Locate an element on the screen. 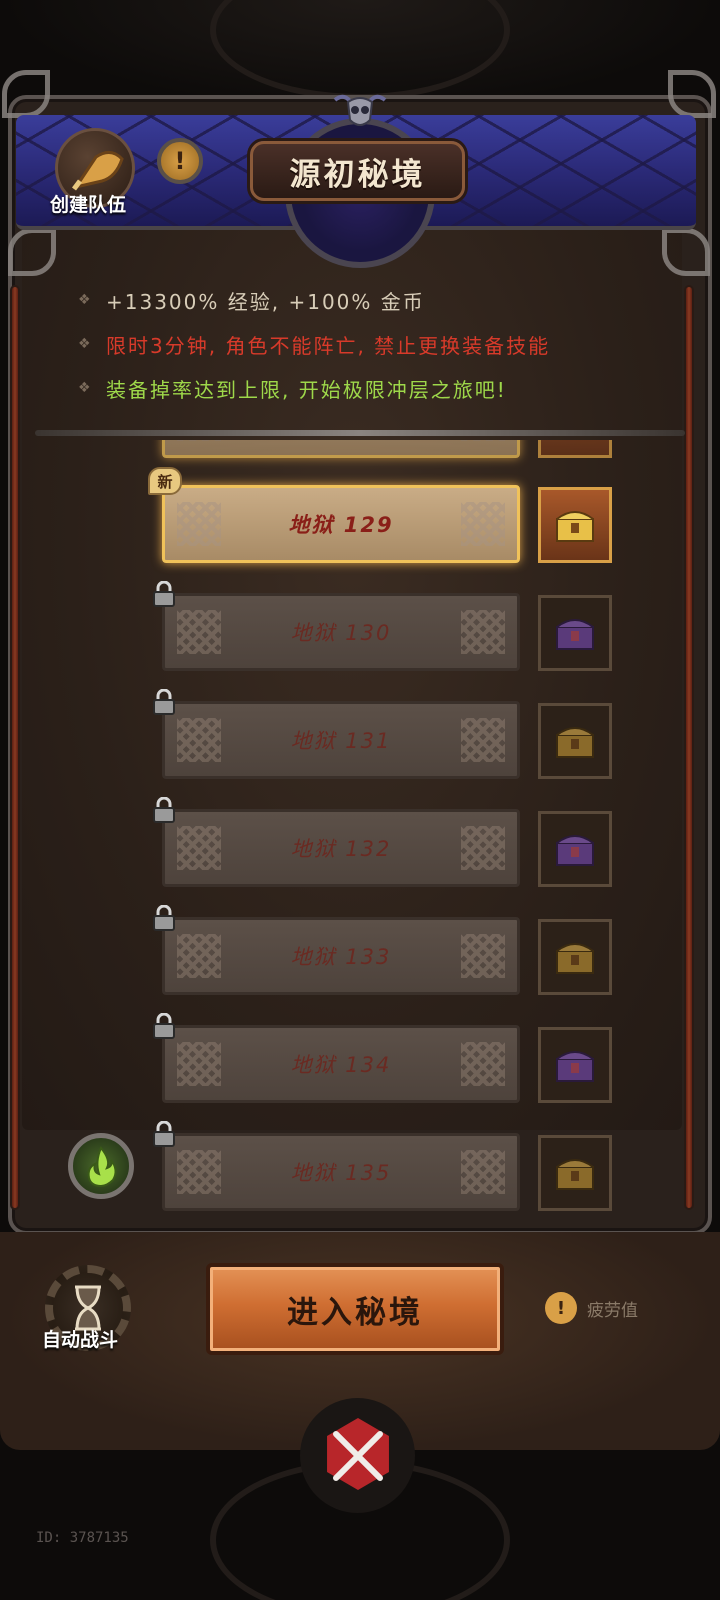 This screenshot has width=720, height=1600. new-badge-text: 新 is located at coordinates (165, 481).